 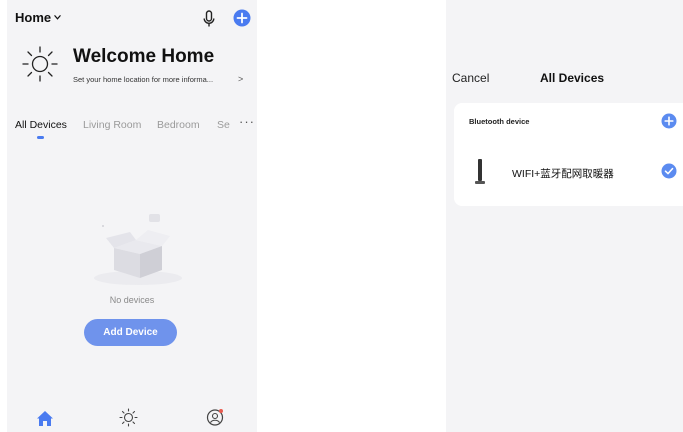 I want to click on device-card: Bluetooth device WIFI+蓝牙配网取暖器, so click(x=568, y=154).